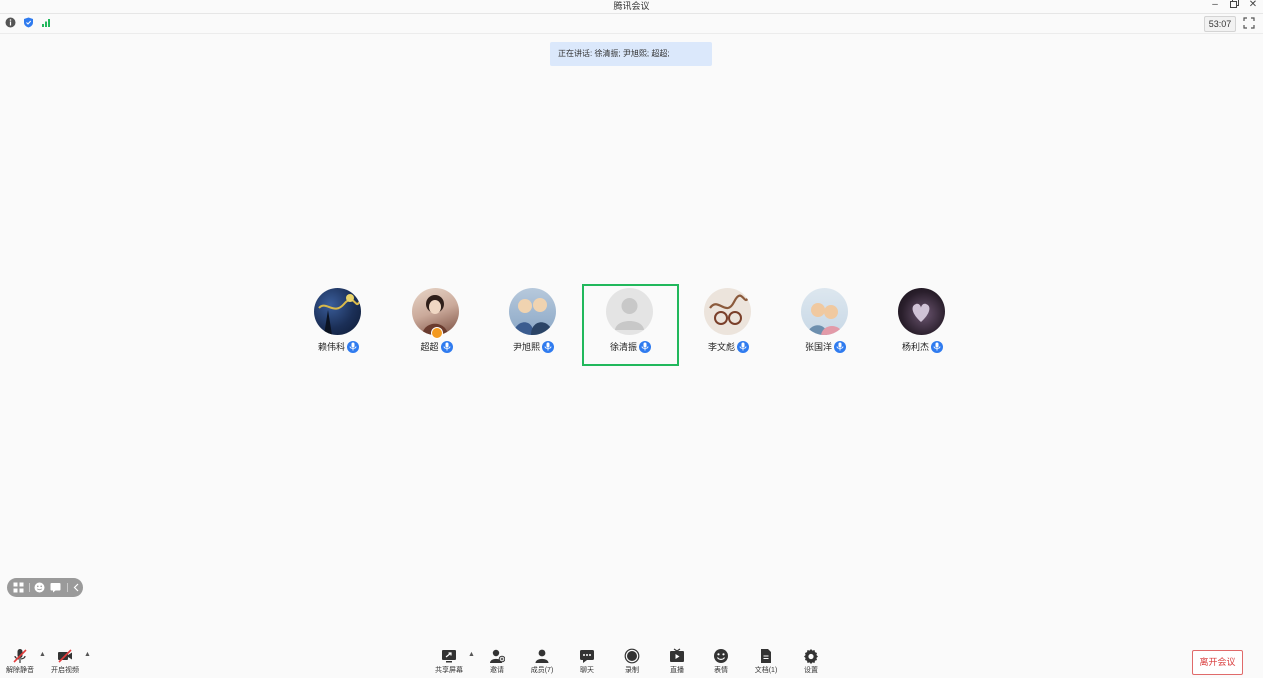 The width and height of the screenshot is (1263, 678). Describe the element at coordinates (87, 654) in the screenshot. I see `video-options-caret: ▲` at that location.